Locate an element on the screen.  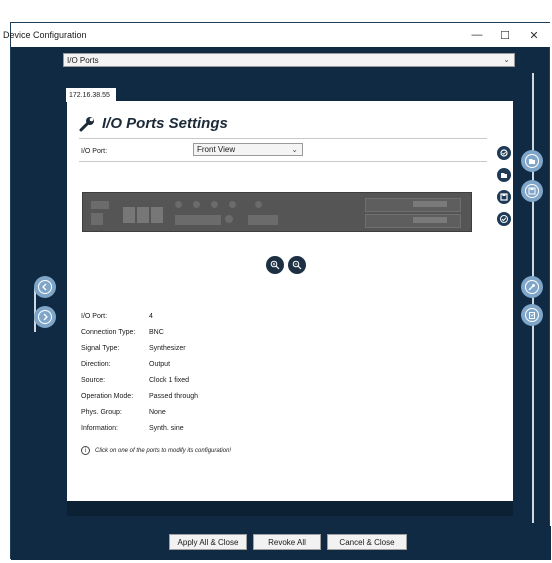
right-save-button is located at coordinates (532, 191).